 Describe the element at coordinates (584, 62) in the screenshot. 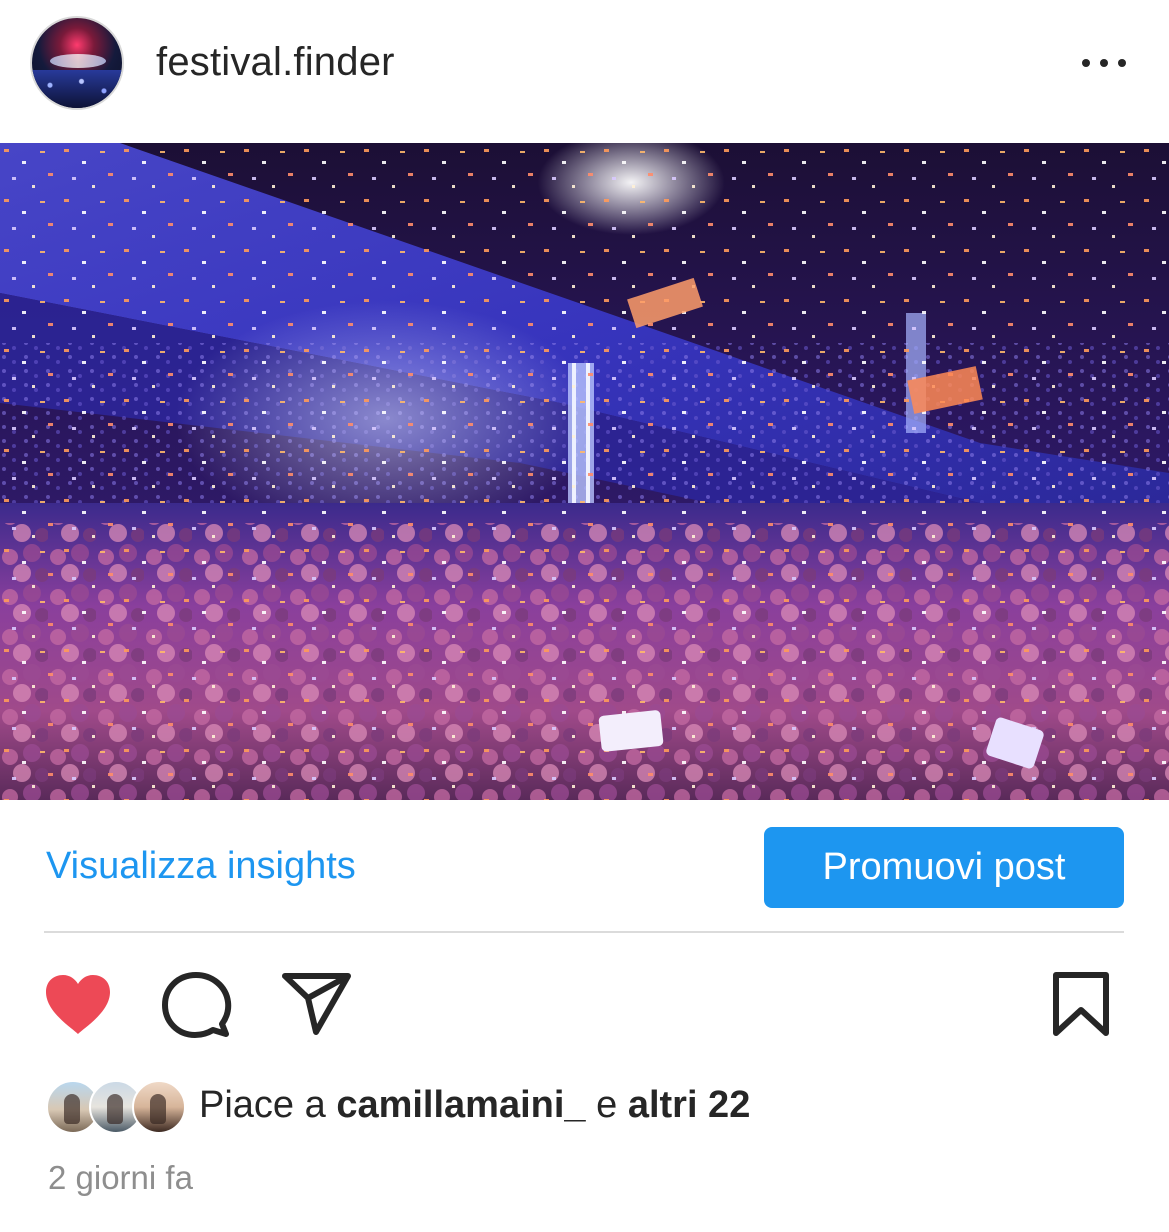

I see `post-header: festival.finder` at that location.